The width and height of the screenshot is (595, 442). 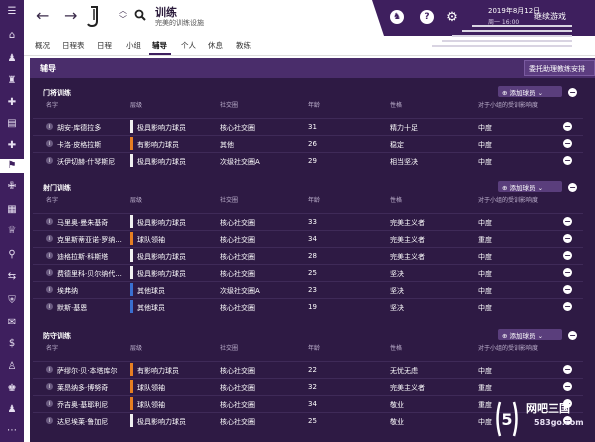 I want to click on tab-calendar: 日程表, so click(x=73, y=45).